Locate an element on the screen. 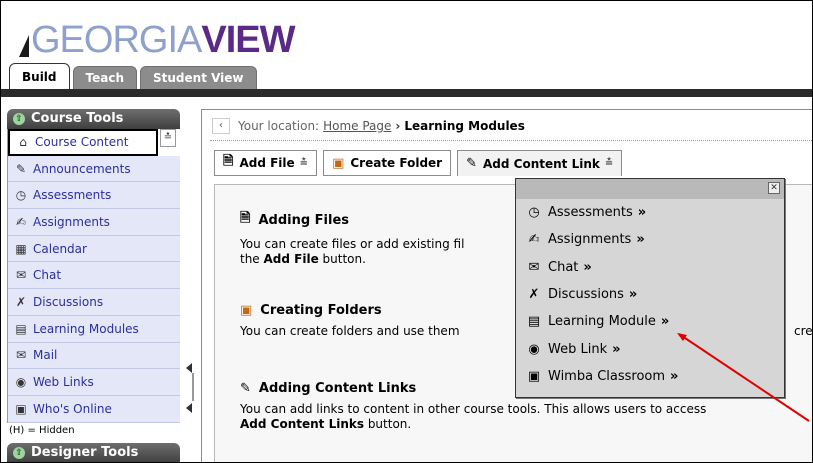  tab-teach: Teach is located at coordinates (104, 78).